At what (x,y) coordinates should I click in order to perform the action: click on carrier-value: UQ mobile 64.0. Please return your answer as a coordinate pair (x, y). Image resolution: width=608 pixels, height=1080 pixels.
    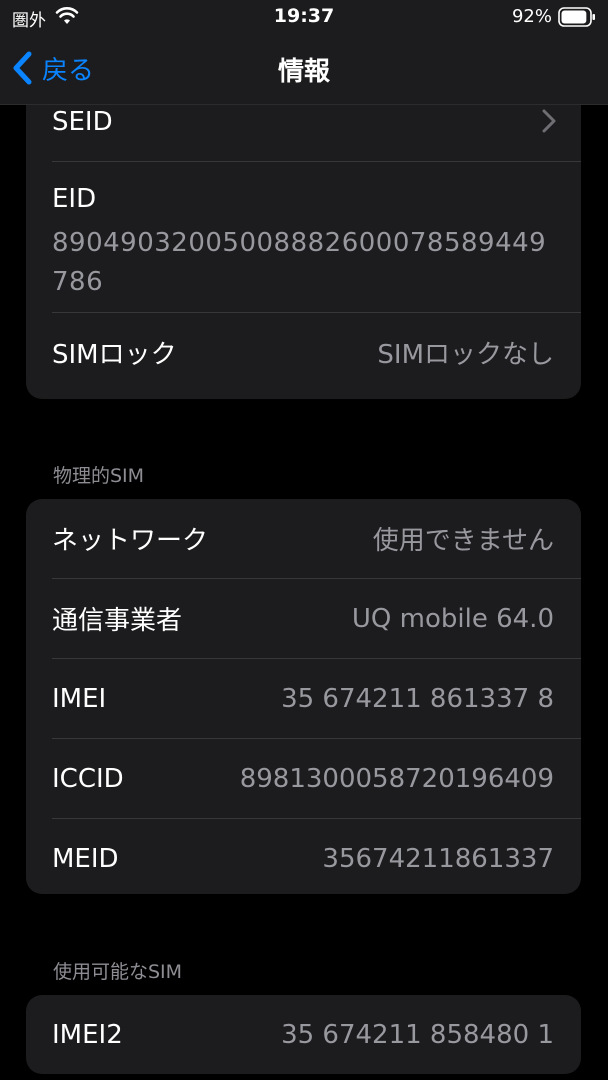
    Looking at the image, I should click on (452, 618).